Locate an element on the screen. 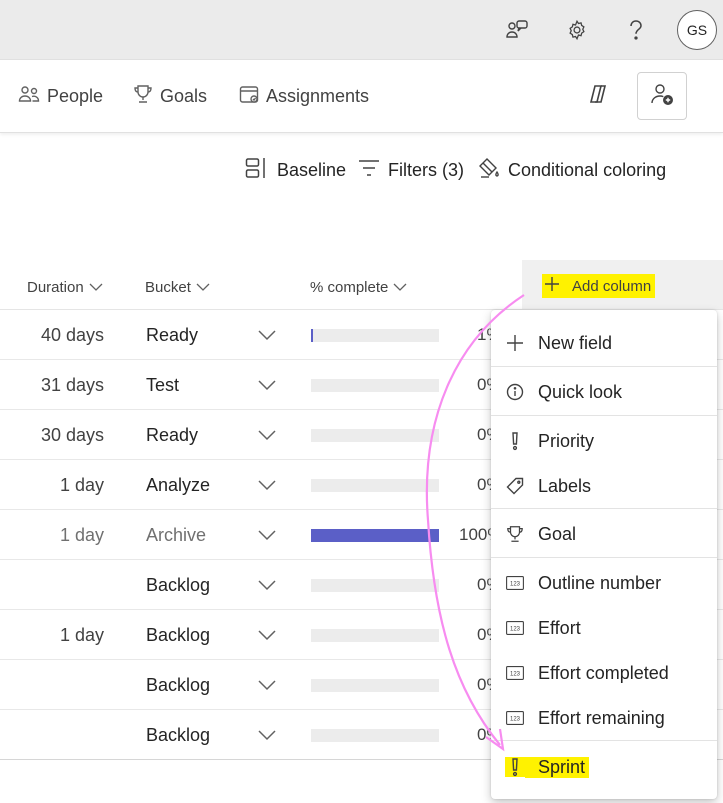 The image size is (723, 803). plus-icon is located at coordinates (552, 286).